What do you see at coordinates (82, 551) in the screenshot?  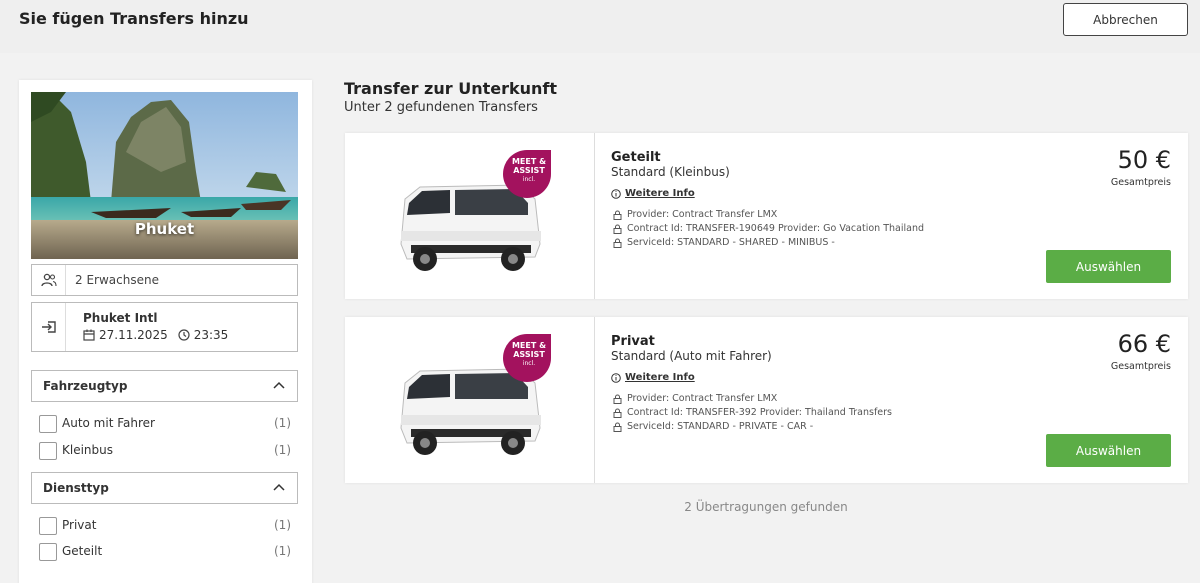 I see `filter-option-label: Geteilt` at bounding box center [82, 551].